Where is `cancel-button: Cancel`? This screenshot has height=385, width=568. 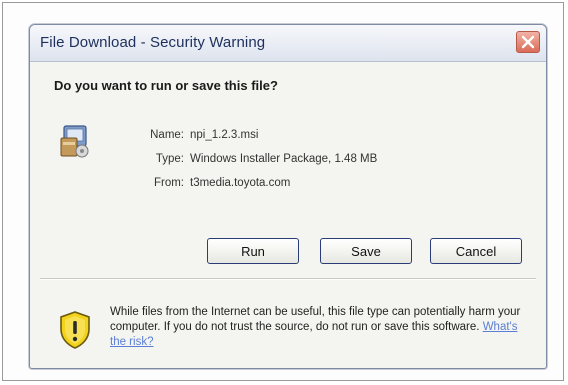
cancel-button: Cancel is located at coordinates (476, 251).